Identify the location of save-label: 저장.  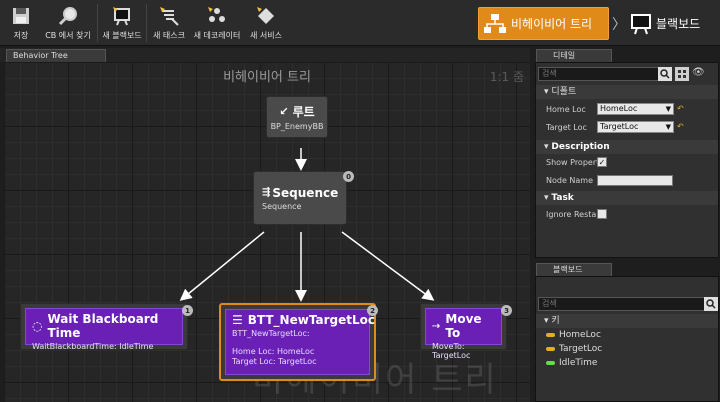
(21, 35).